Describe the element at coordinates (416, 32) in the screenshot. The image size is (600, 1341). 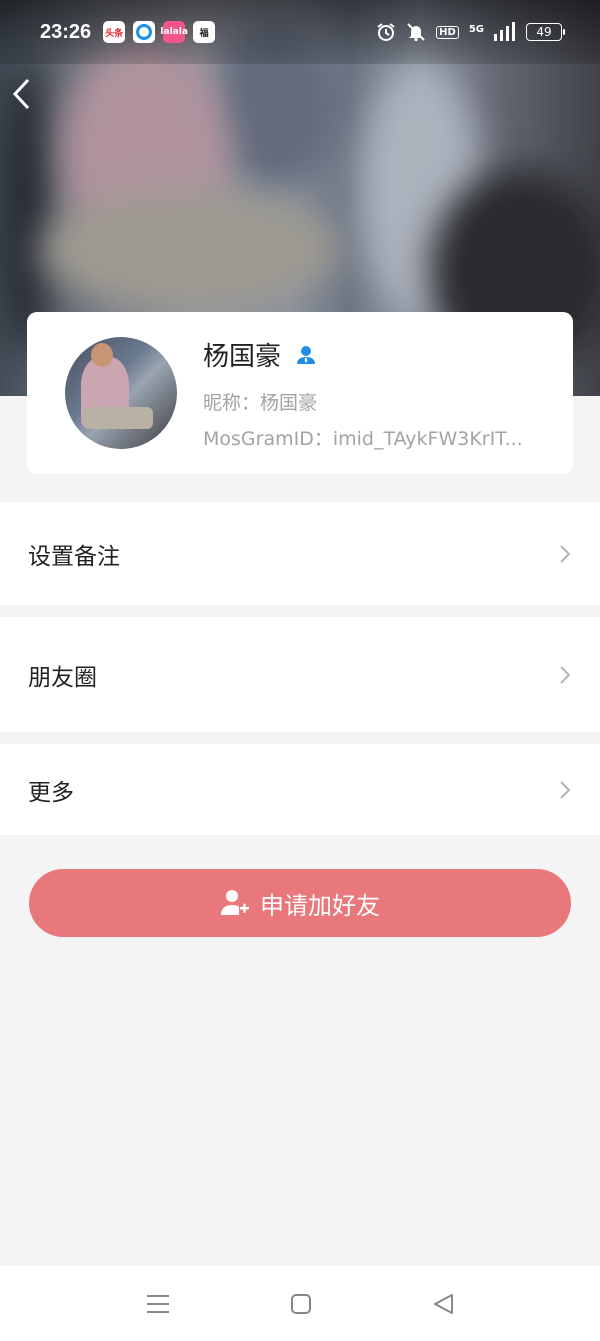
I see `mute-bell-icon` at that location.